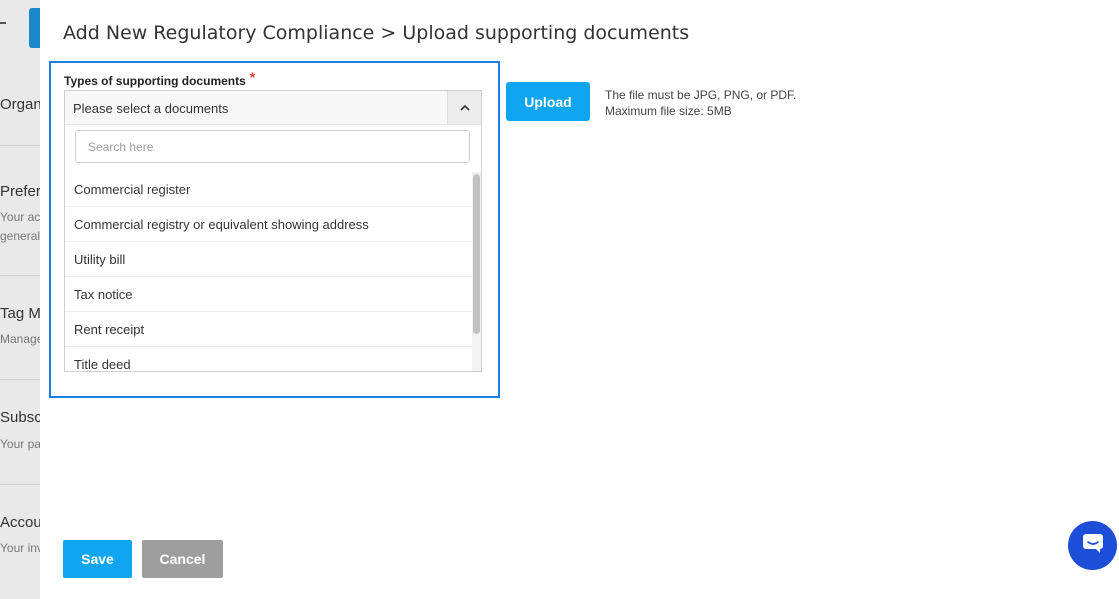 This screenshot has width=1119, height=599. I want to click on background-item-desc: general, so click(20, 236).